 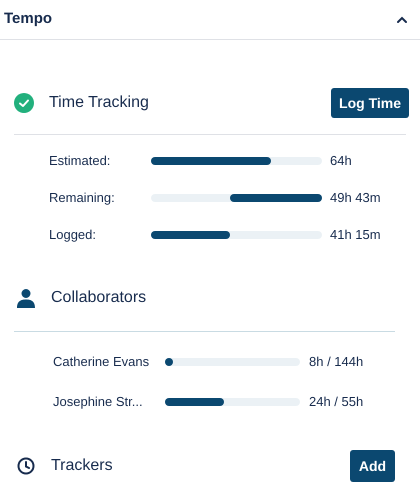 I want to click on log-time-button: Log Time, so click(x=370, y=103).